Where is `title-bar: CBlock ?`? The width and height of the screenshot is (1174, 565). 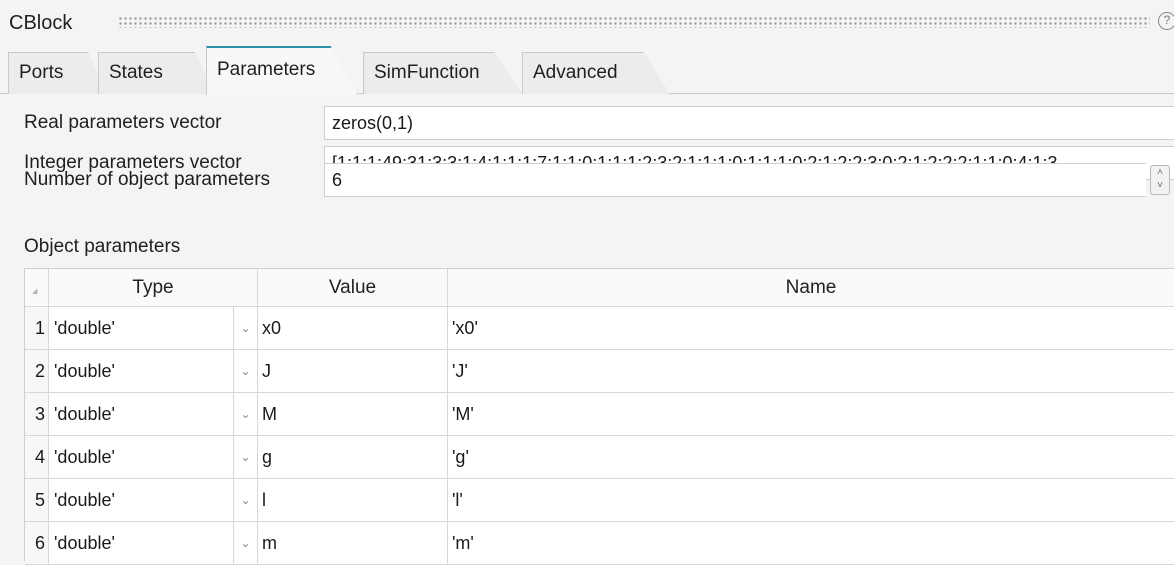 title-bar: CBlock ? is located at coordinates (587, 19).